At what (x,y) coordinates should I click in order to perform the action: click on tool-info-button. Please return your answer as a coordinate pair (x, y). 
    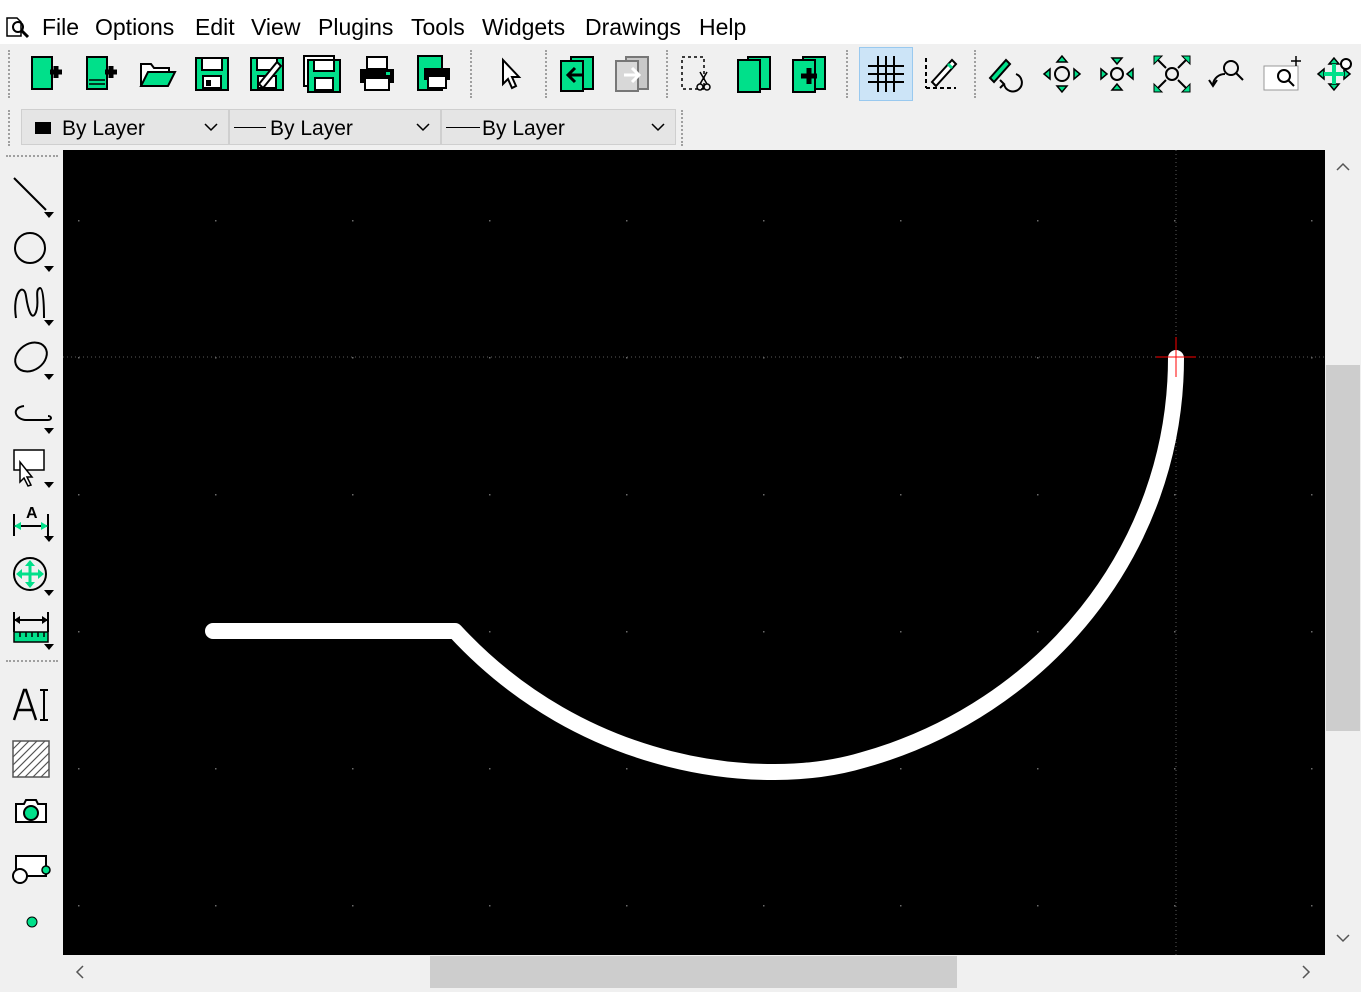
    Looking at the image, I should click on (32, 627).